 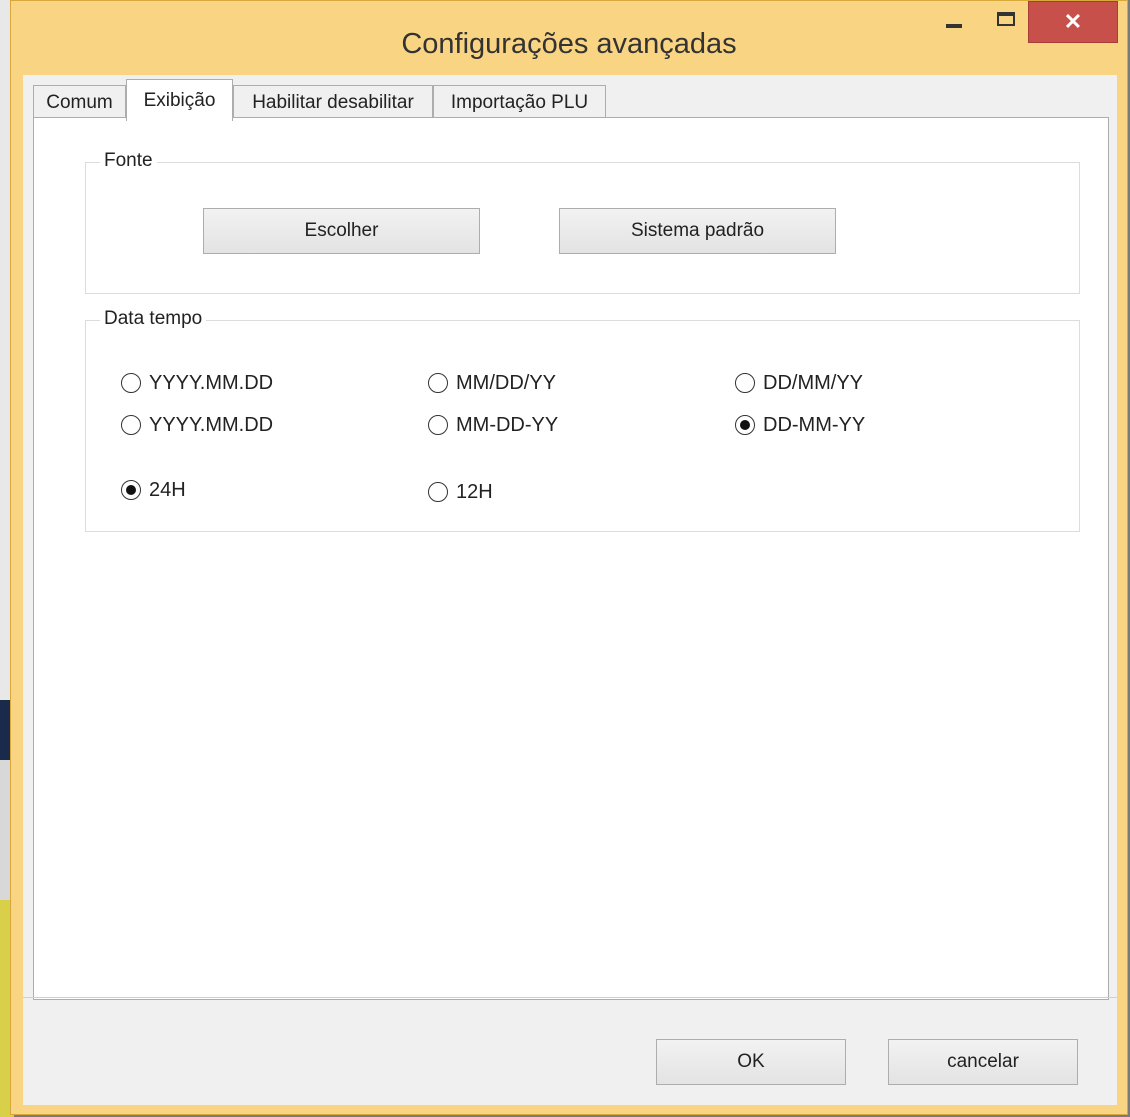 What do you see at coordinates (954, 22) in the screenshot?
I see `minimize-button` at bounding box center [954, 22].